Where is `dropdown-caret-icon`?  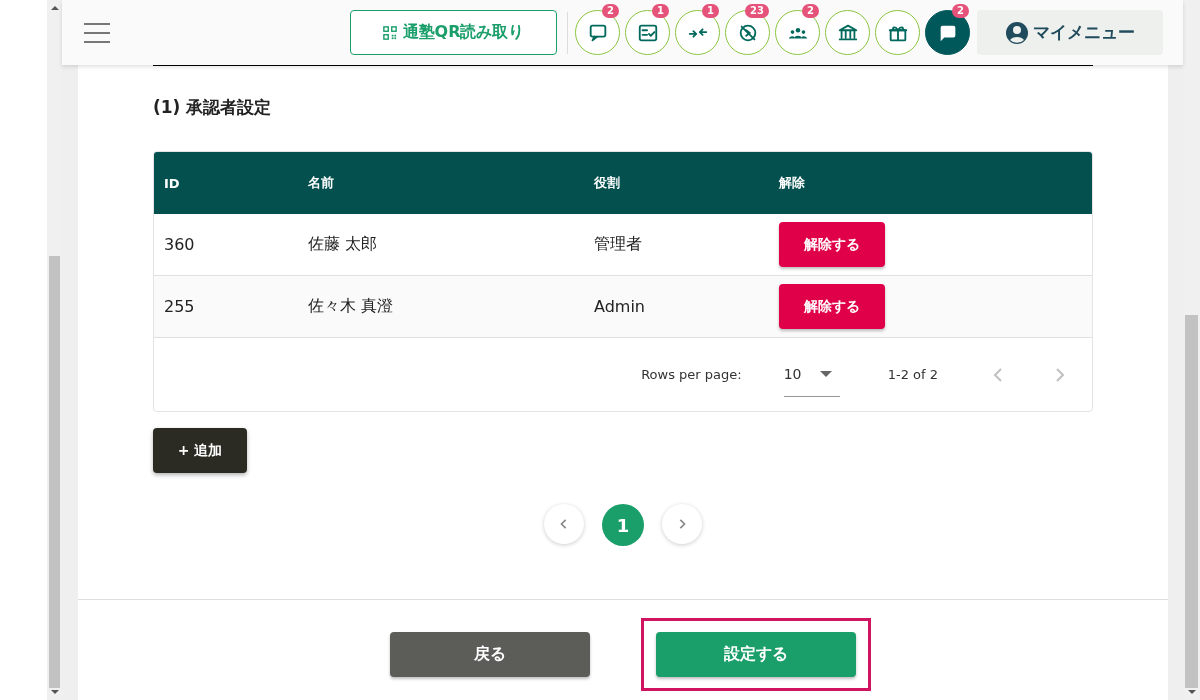
dropdown-caret-icon is located at coordinates (825, 374).